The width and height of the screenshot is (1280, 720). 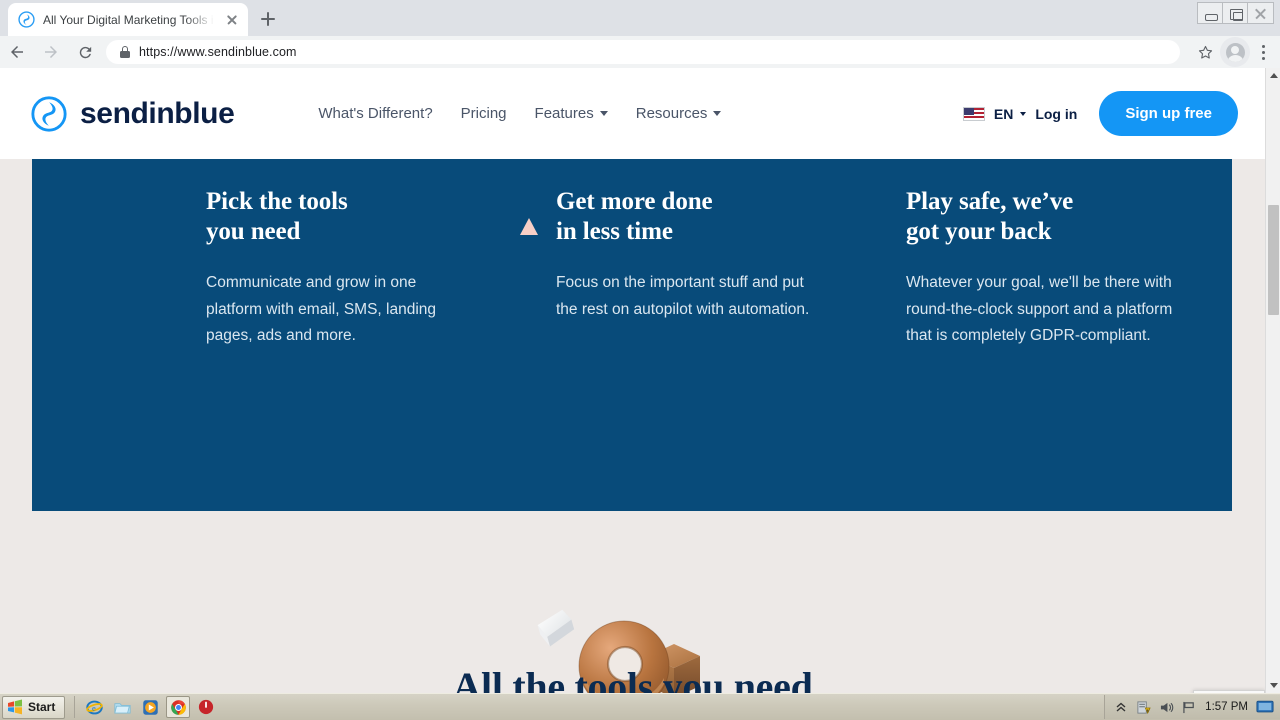 What do you see at coordinates (990, 201) in the screenshot?
I see `feature-title-line1: Play safe, we’ve` at bounding box center [990, 201].